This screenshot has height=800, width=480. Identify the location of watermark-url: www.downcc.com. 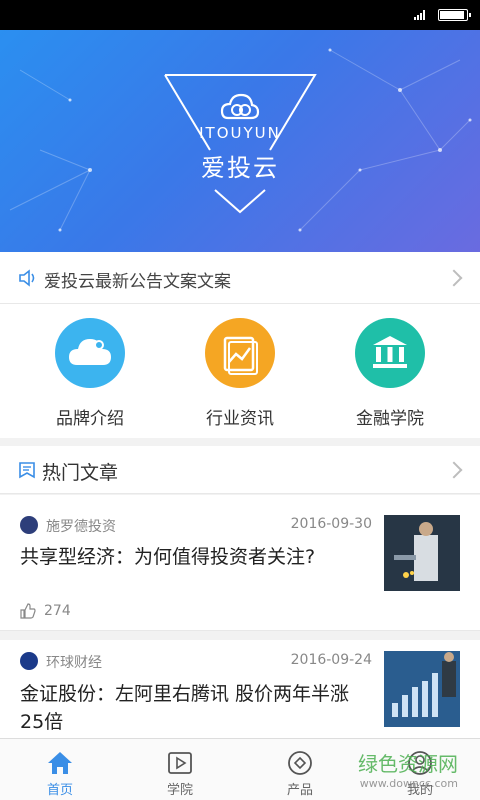
(408, 783).